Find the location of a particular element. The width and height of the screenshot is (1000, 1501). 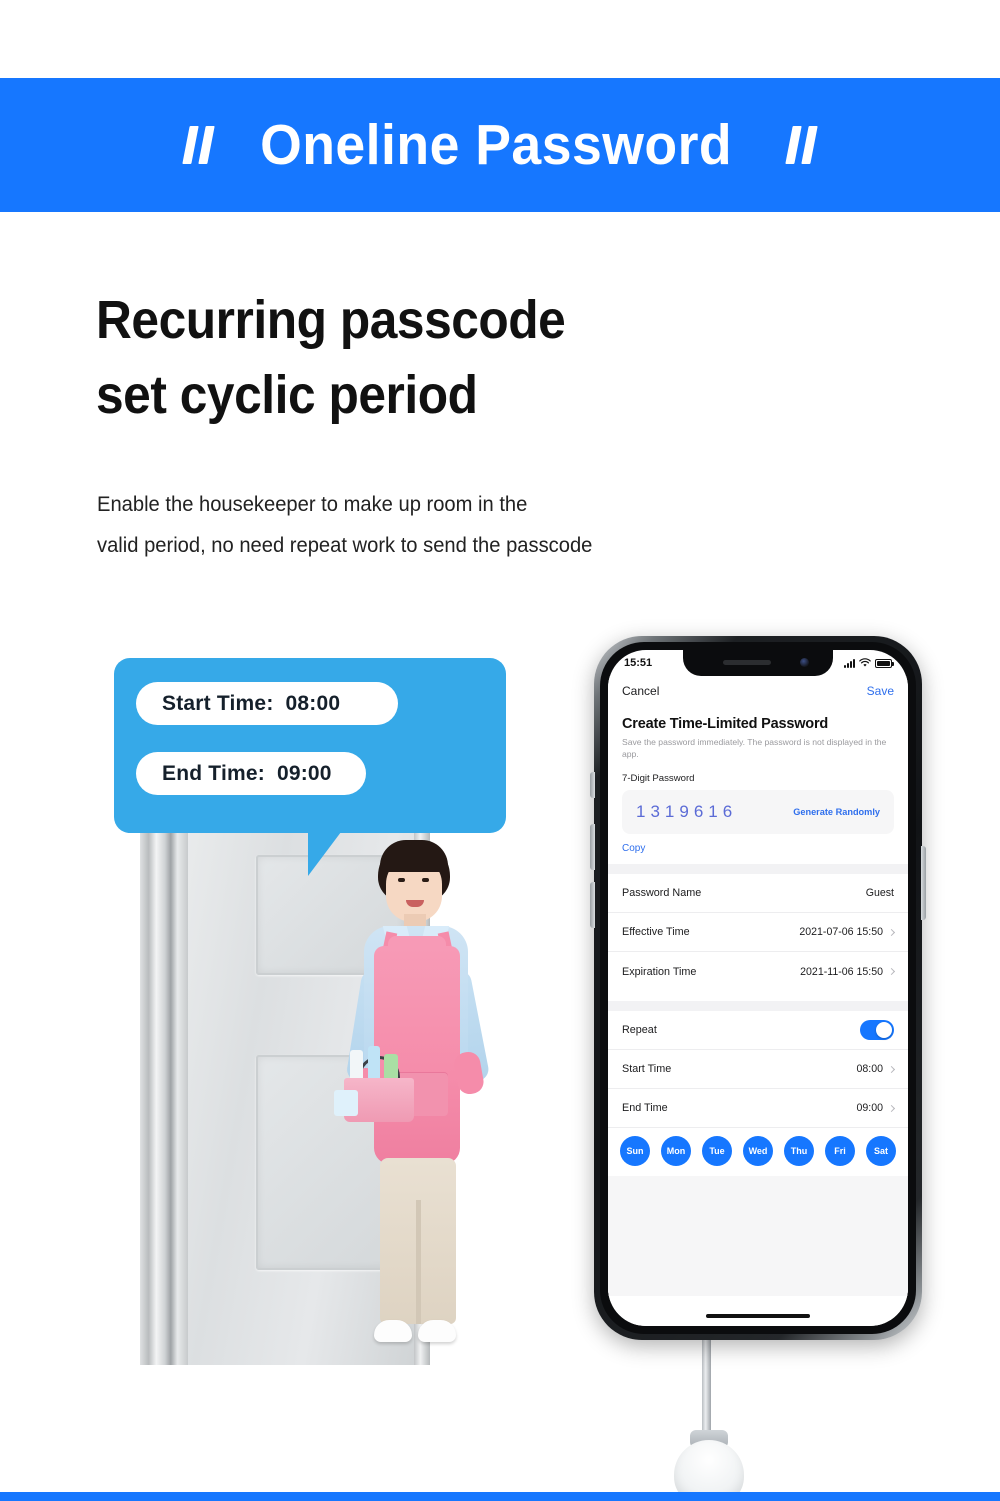

hair-top is located at coordinates (414, 856).